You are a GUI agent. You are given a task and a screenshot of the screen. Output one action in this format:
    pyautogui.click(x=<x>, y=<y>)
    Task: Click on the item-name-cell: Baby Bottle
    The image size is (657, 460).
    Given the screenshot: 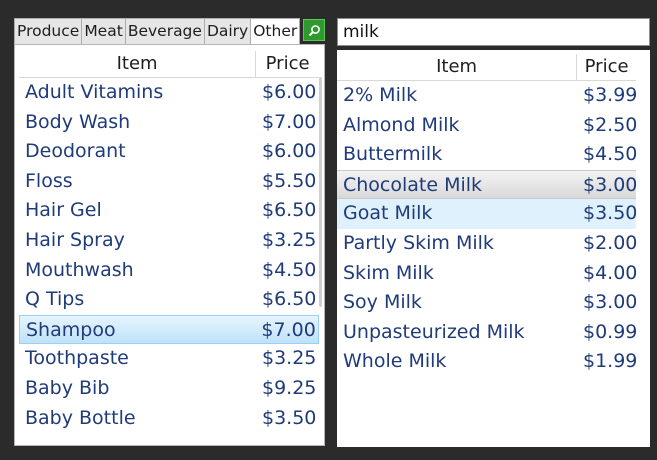 What is the action you would take?
    pyautogui.click(x=80, y=417)
    